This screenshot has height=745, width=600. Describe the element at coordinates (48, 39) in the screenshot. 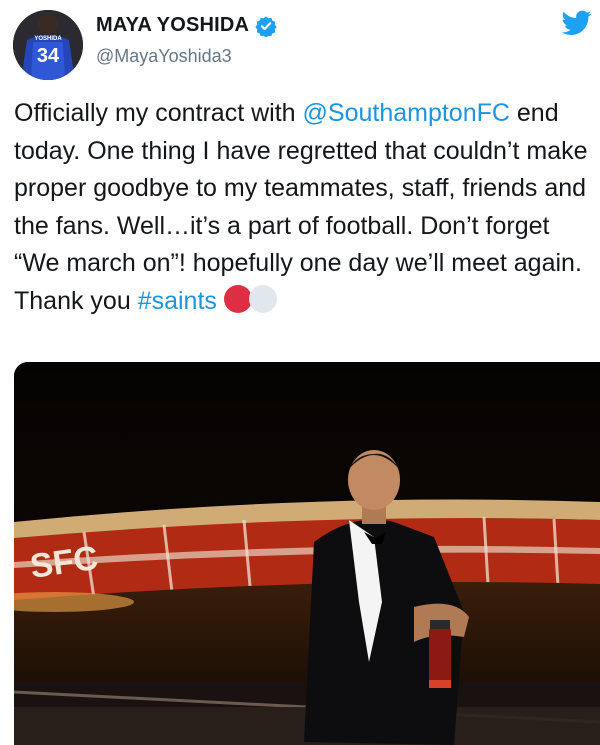

I see `jersey-name: YOSHIDA` at that location.